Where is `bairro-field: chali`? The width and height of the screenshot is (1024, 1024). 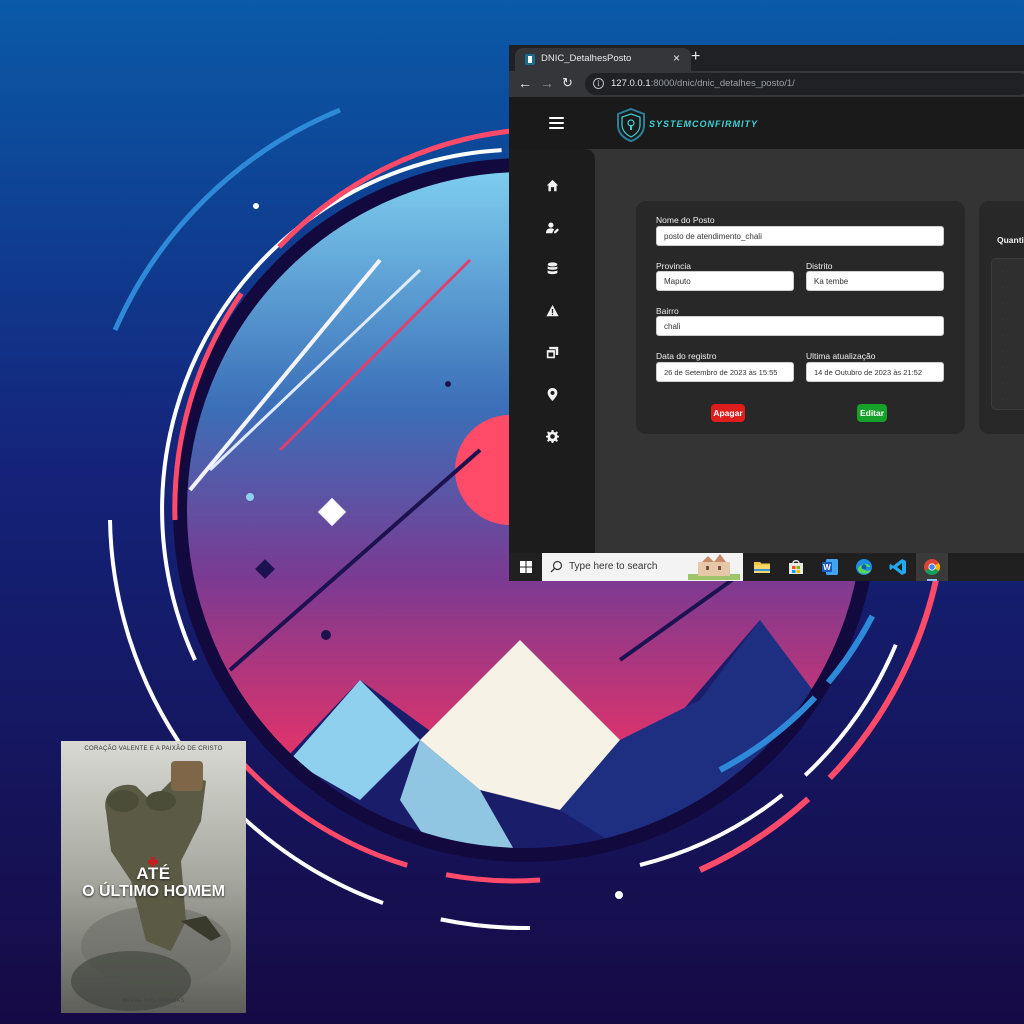
bairro-field: chali is located at coordinates (800, 326).